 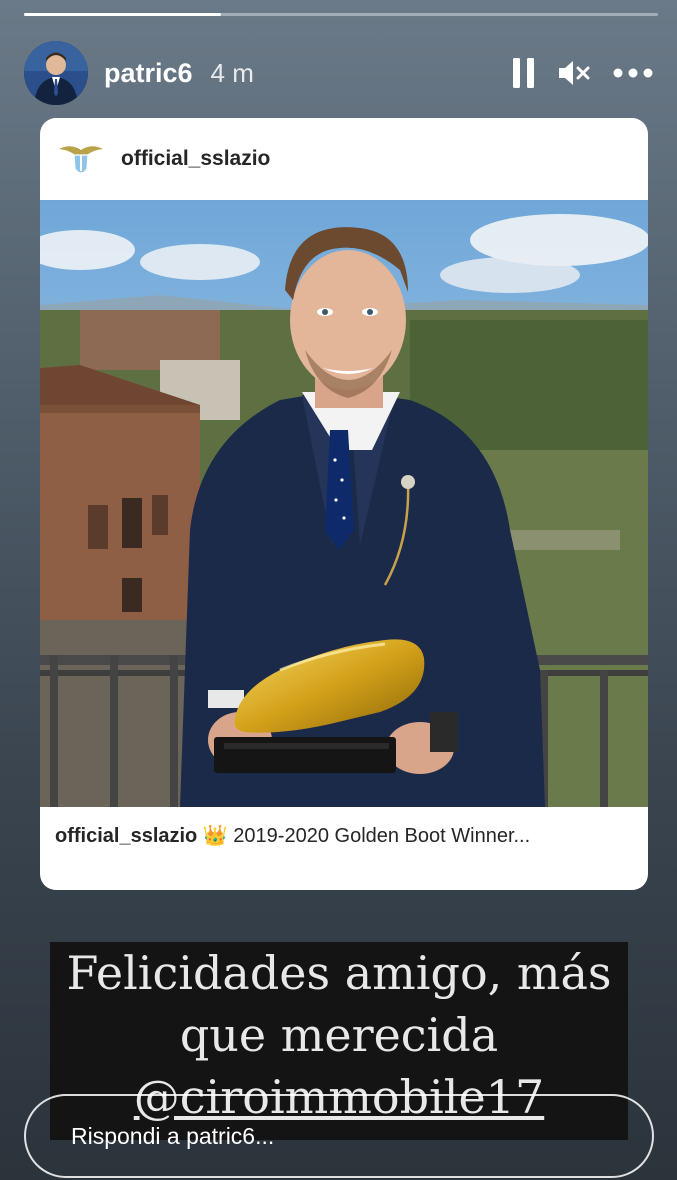 What do you see at coordinates (215, 836) in the screenshot?
I see `crown-emoji-icon: 👑` at bounding box center [215, 836].